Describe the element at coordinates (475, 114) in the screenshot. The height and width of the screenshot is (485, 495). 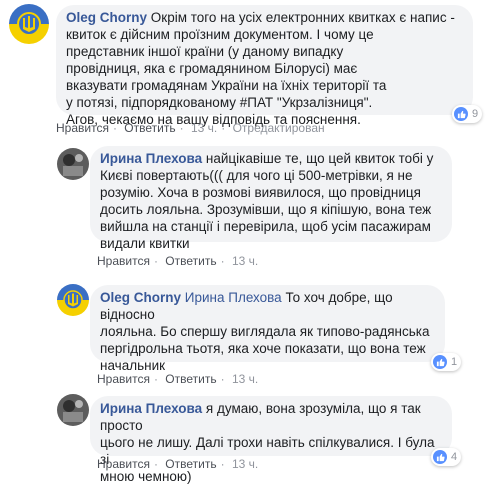
I see `reaction-number: 9` at that location.